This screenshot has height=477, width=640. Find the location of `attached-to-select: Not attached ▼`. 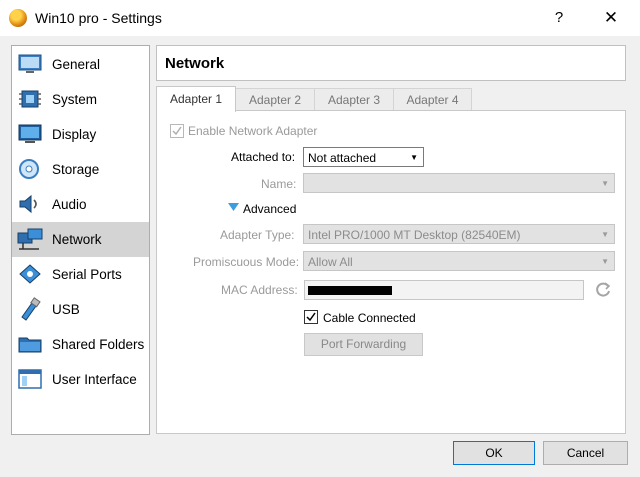

attached-to-select: Not attached ▼ is located at coordinates (363, 157).